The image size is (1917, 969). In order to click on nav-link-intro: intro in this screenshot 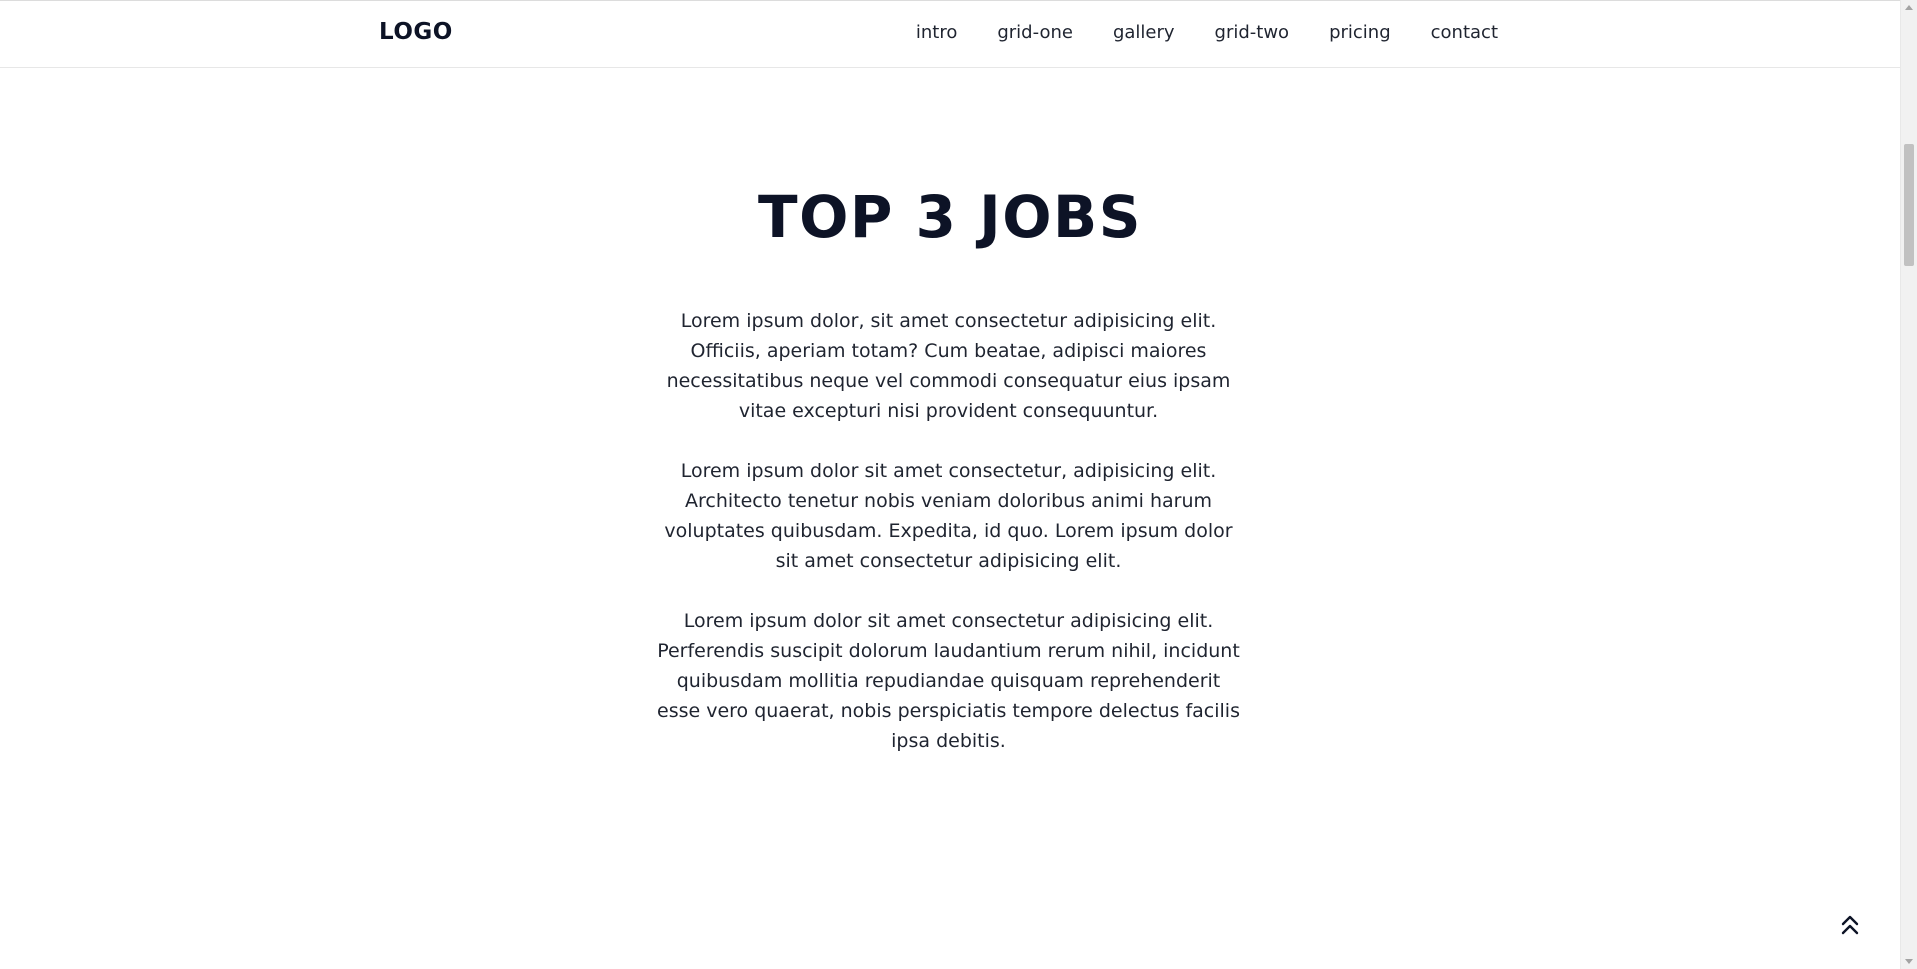, I will do `click(936, 32)`.